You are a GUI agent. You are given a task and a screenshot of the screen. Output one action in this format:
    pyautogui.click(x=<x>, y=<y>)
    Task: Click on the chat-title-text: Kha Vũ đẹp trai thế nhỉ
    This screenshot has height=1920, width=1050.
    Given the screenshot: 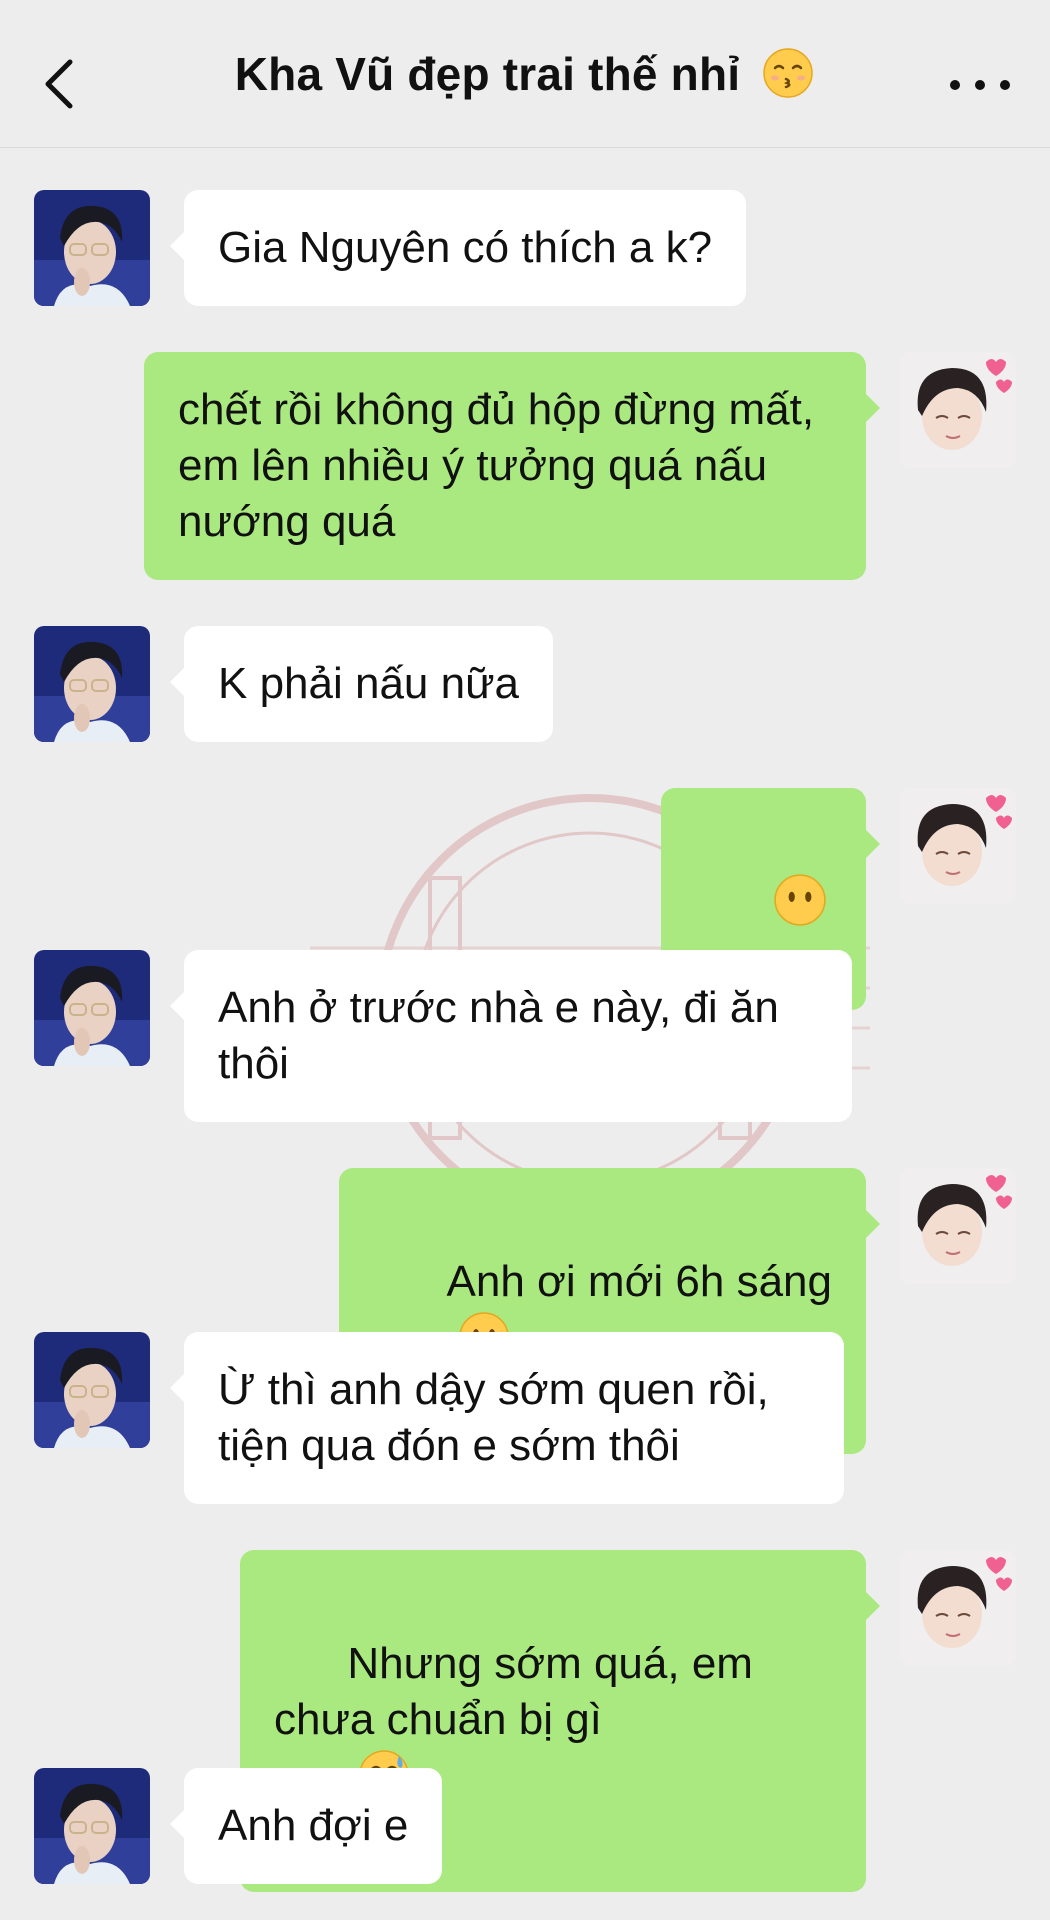 What is the action you would take?
    pyautogui.click(x=487, y=74)
    